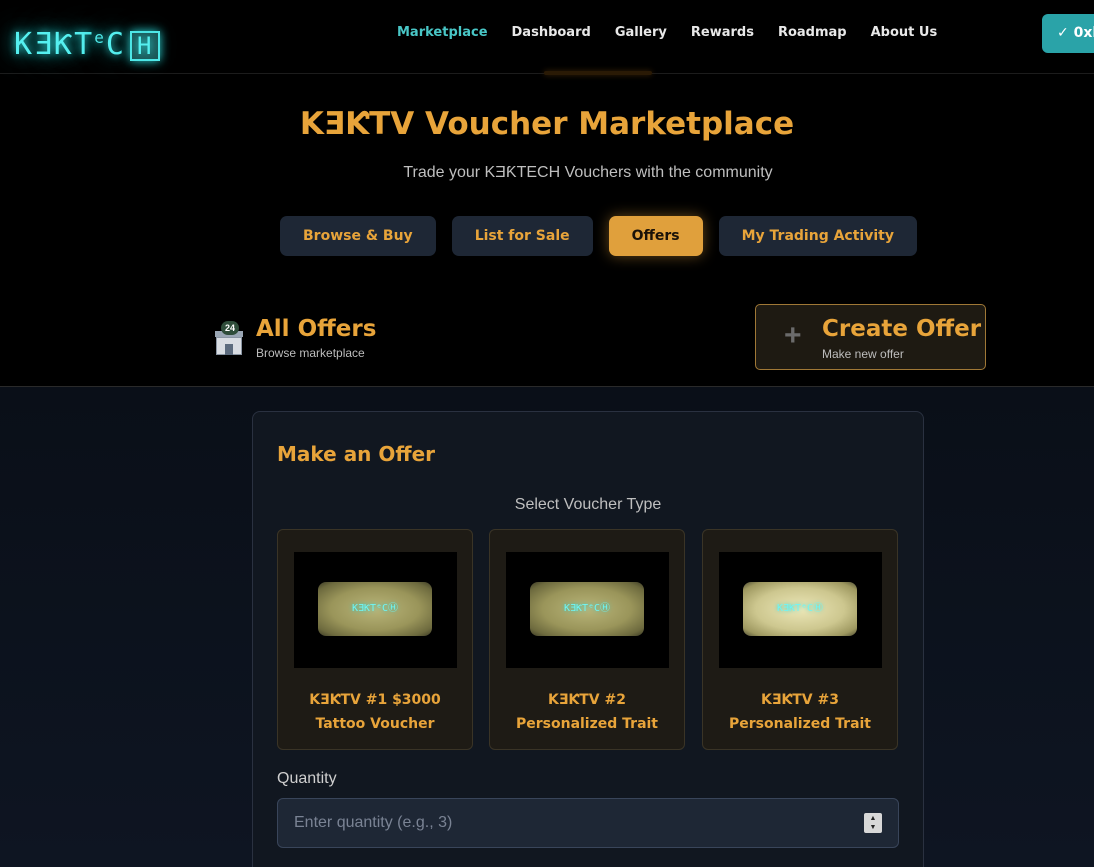  I want to click on brand-logo: KƎƘTeC H, so click(87, 44).